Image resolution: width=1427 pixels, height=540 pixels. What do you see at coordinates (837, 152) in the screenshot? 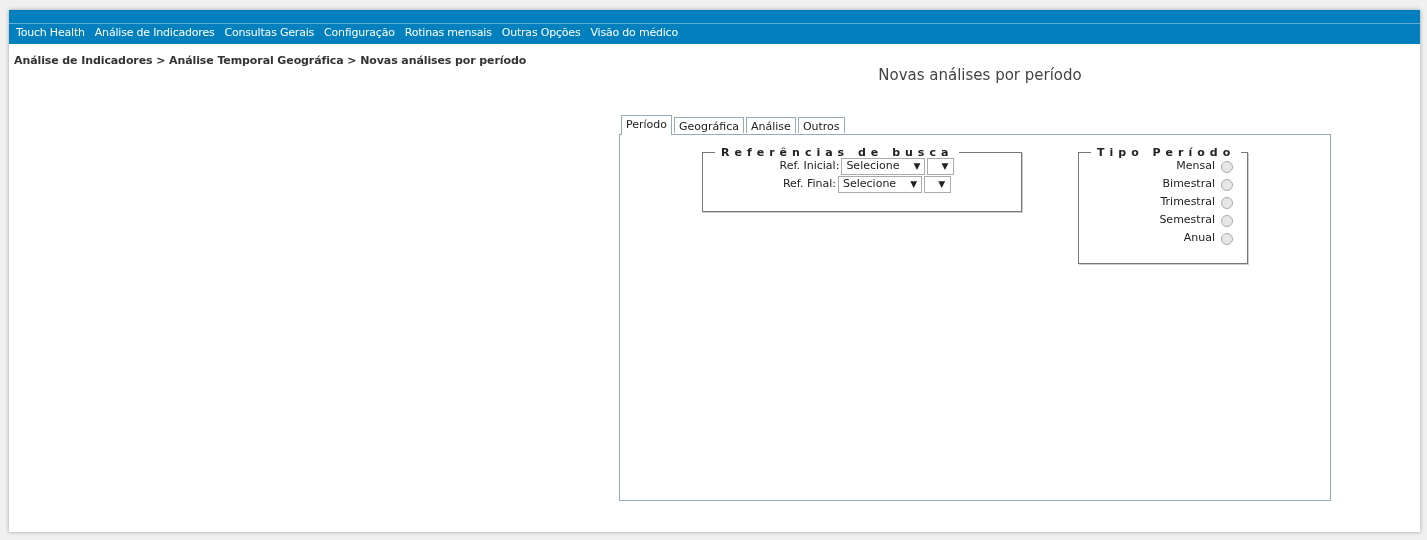
I see `group-title: Referências de busca` at bounding box center [837, 152].